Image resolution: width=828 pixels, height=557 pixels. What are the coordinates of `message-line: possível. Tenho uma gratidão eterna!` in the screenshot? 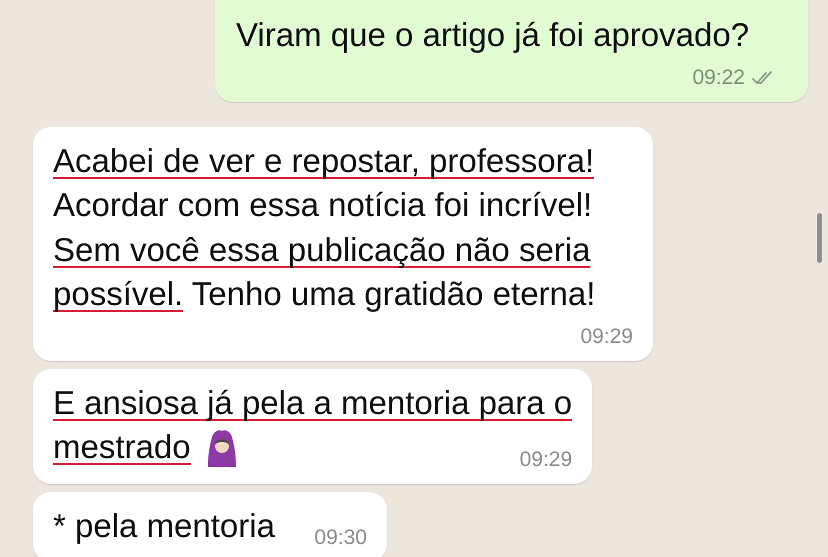 It's located at (324, 294).